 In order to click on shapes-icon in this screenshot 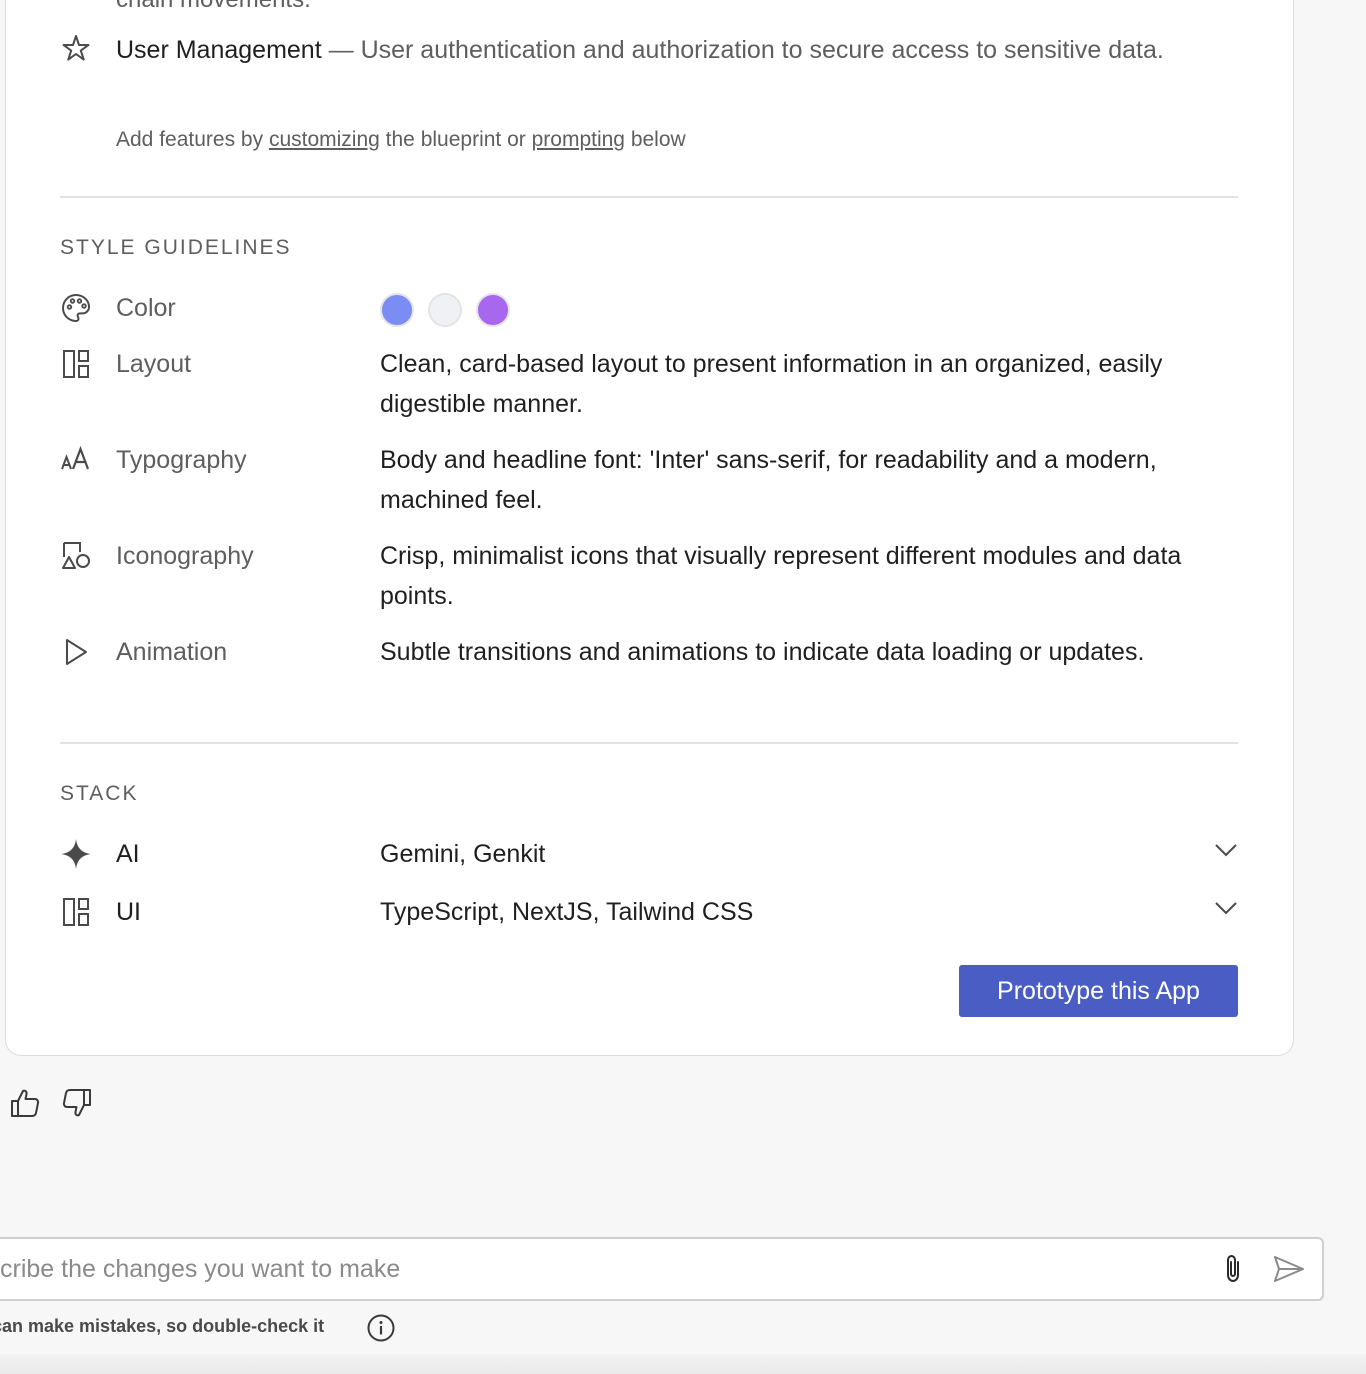, I will do `click(76, 555)`.